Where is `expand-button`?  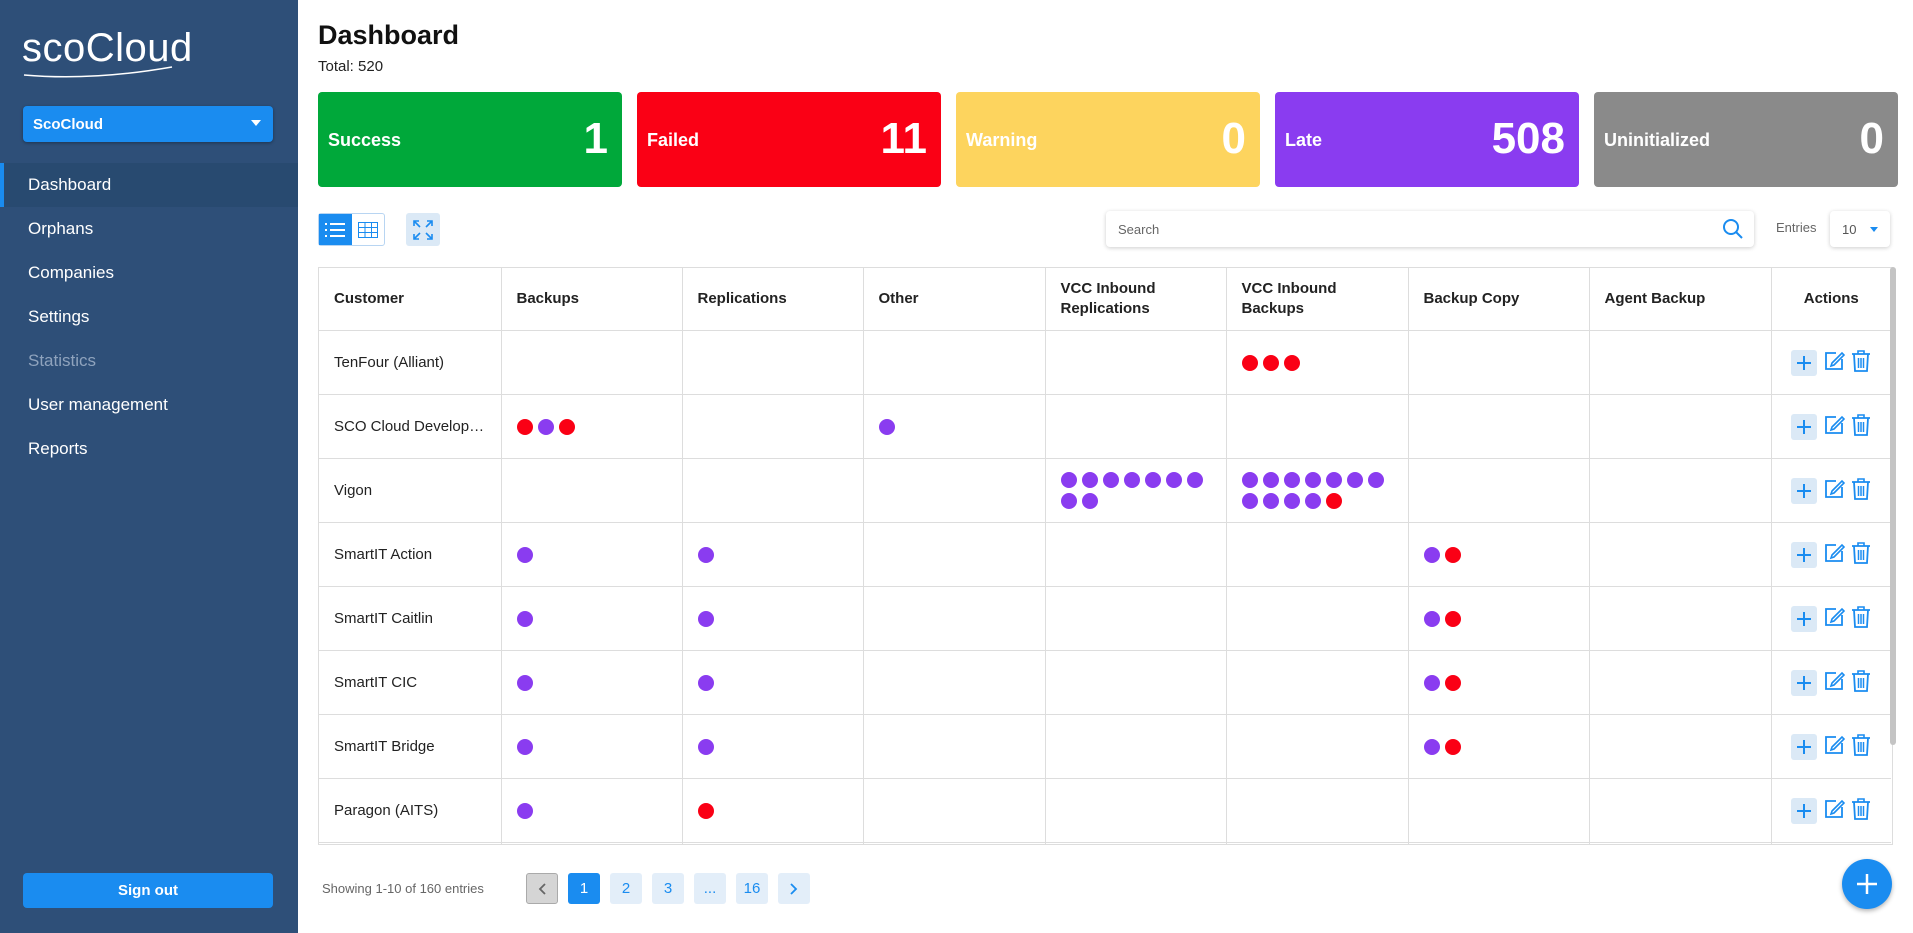 expand-button is located at coordinates (423, 229).